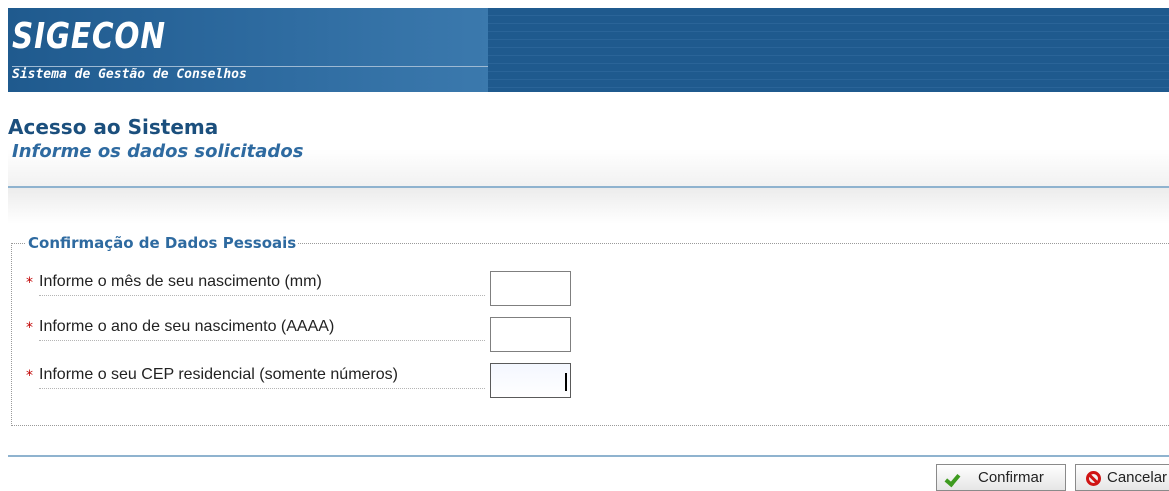  I want to click on birth-month-input, so click(530, 288).